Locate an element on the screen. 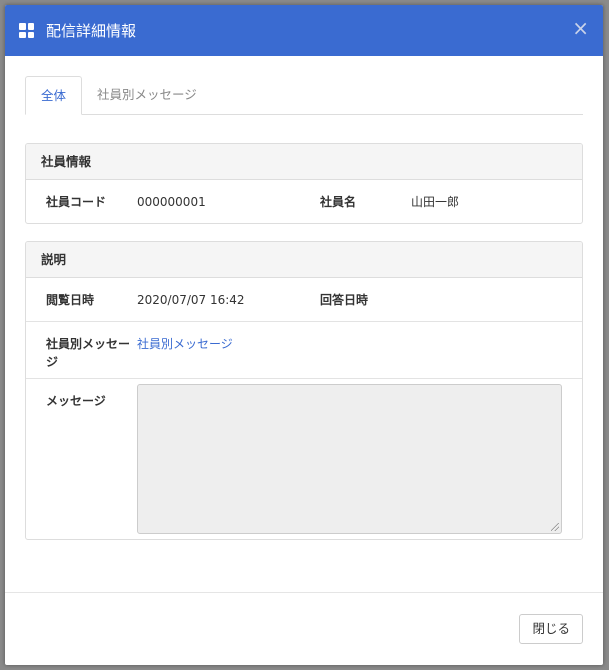  employee-name-label: 社員名 is located at coordinates (338, 202).